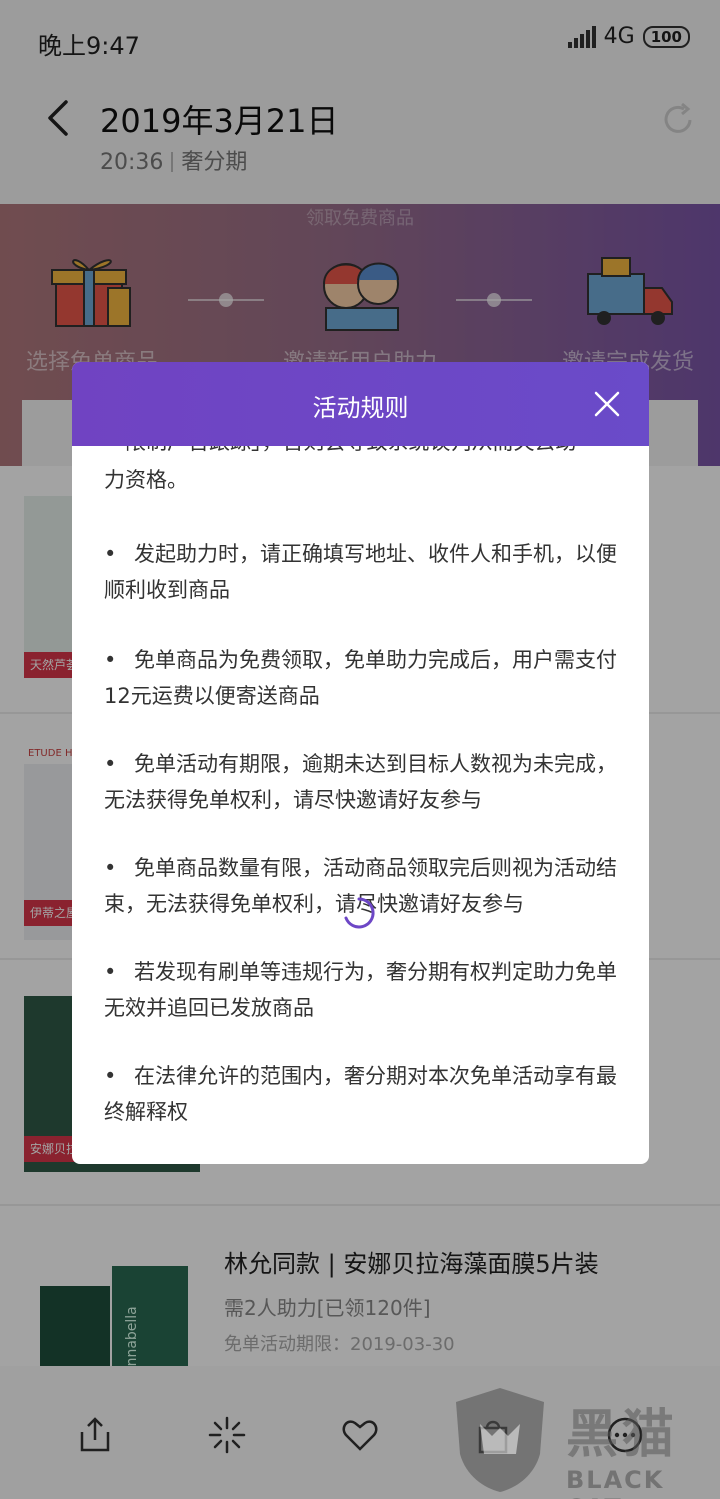 Image resolution: width=720 pixels, height=1499 pixels. I want to click on watermark-en: BLACK CAT, so click(615, 1482).